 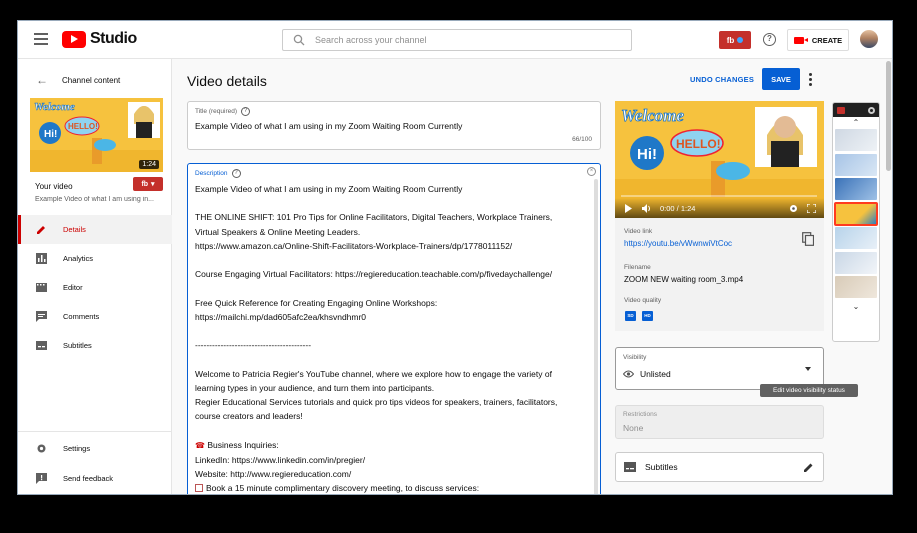 What do you see at coordinates (808, 467) in the screenshot?
I see `edit-pencil-icon` at bounding box center [808, 467].